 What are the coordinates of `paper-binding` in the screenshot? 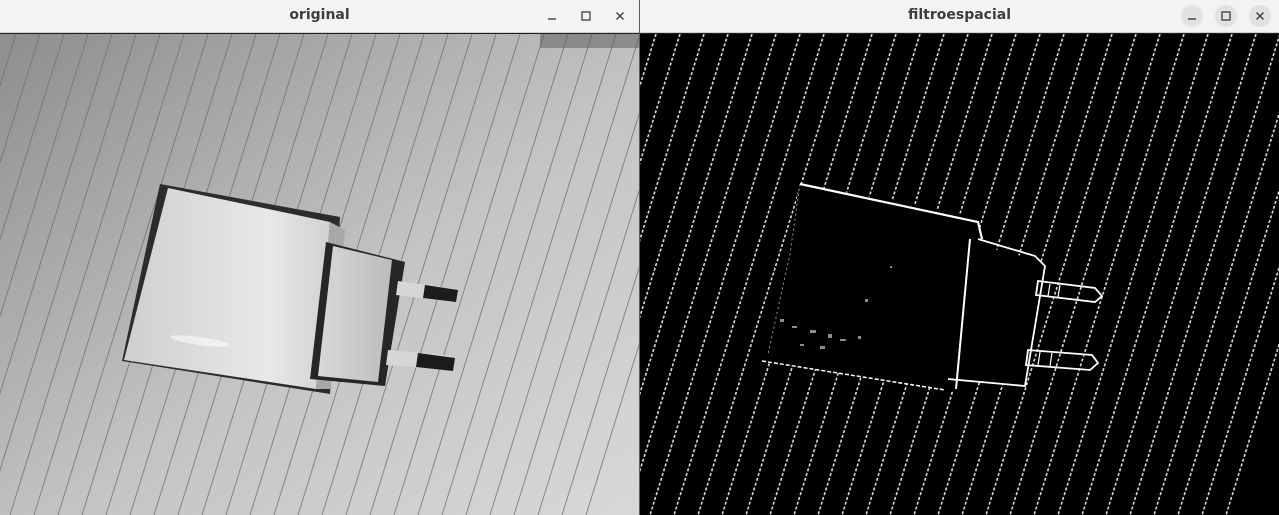 It's located at (589, 41).